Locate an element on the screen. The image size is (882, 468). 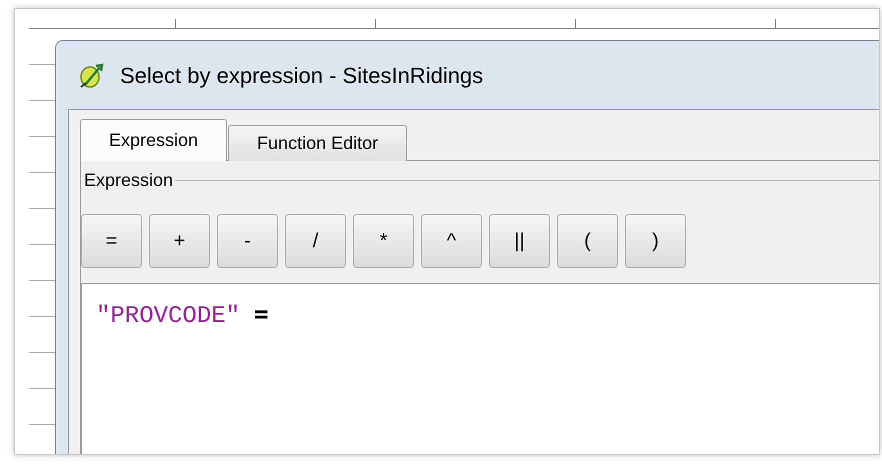
operator-button: || is located at coordinates (519, 241).